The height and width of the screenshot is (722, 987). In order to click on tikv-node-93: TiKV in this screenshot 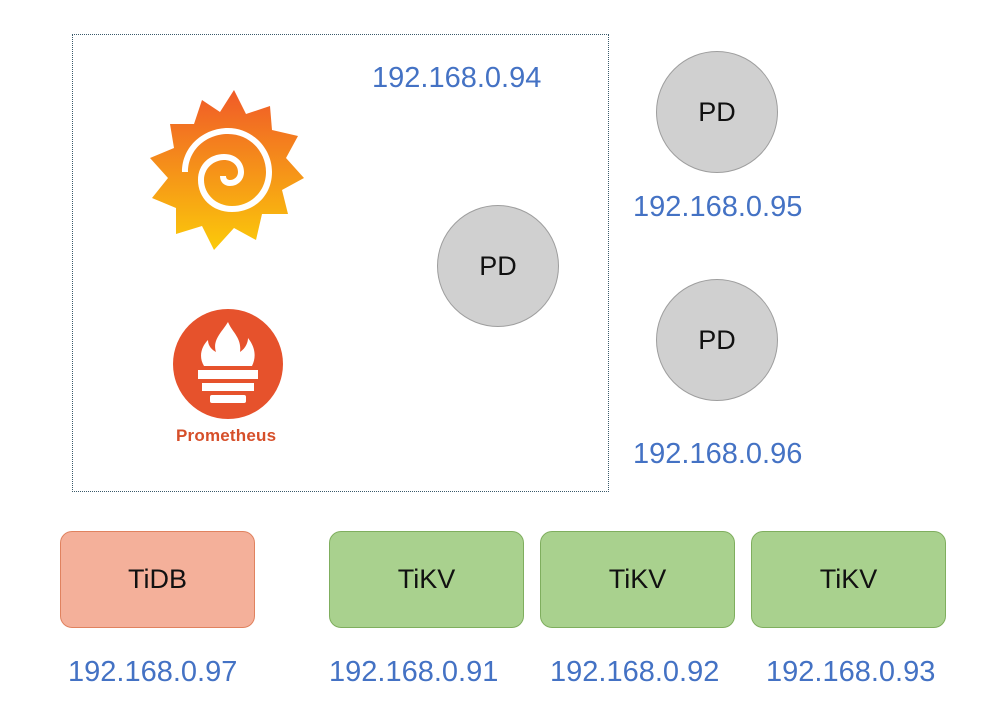, I will do `click(848, 579)`.